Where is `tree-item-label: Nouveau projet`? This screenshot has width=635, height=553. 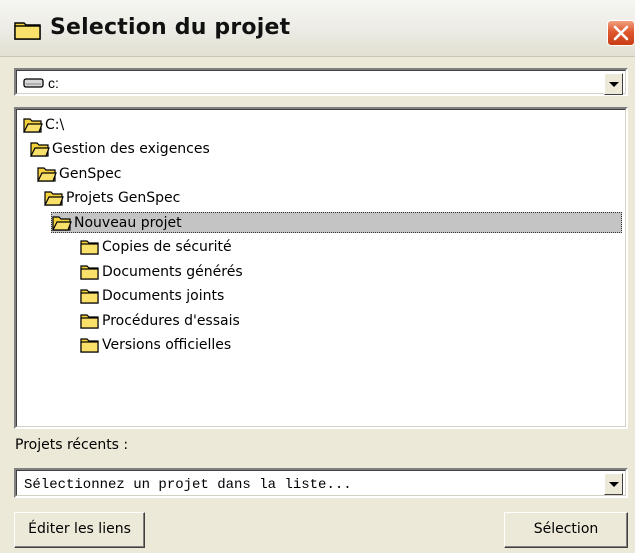 tree-item-label: Nouveau projet is located at coordinates (128, 222).